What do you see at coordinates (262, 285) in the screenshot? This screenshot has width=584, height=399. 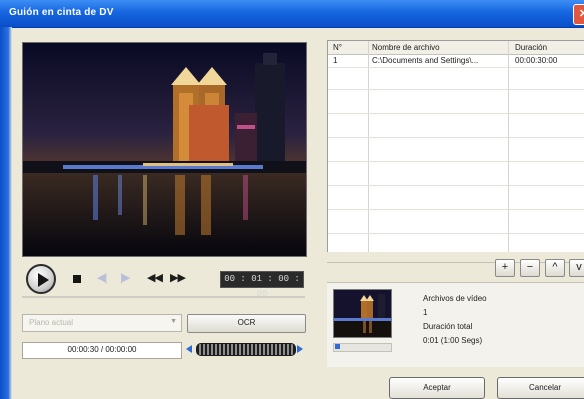 I see `timecode-display: 00 : 01 : 00 : 00` at bounding box center [262, 285].